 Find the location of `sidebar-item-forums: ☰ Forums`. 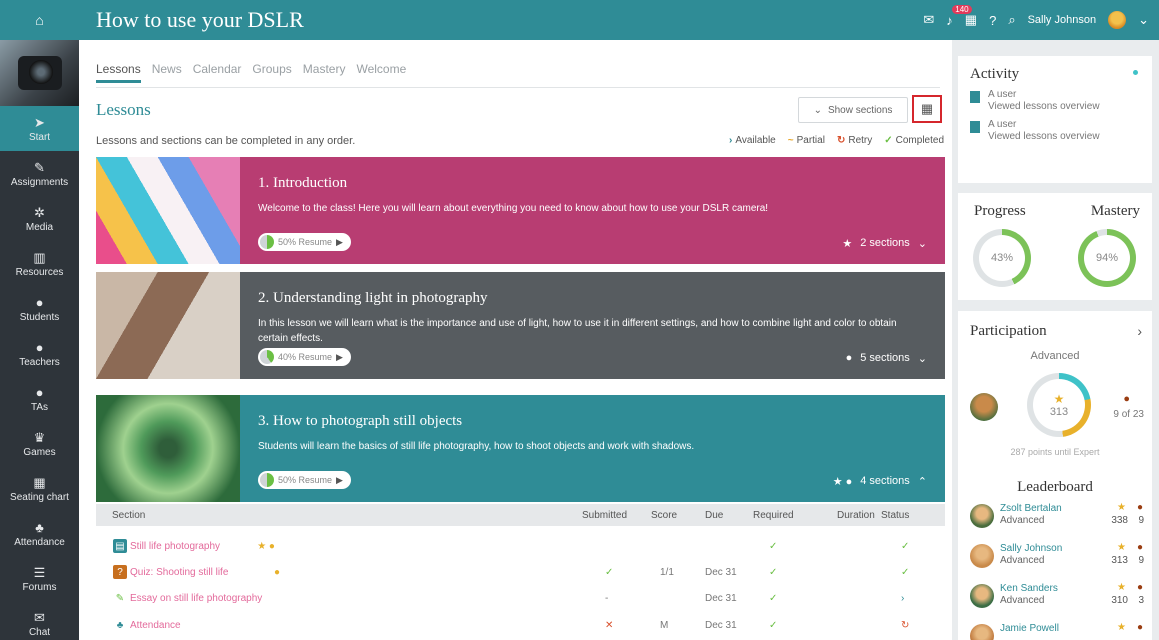

sidebar-item-forums: ☰ Forums is located at coordinates (39, 578).